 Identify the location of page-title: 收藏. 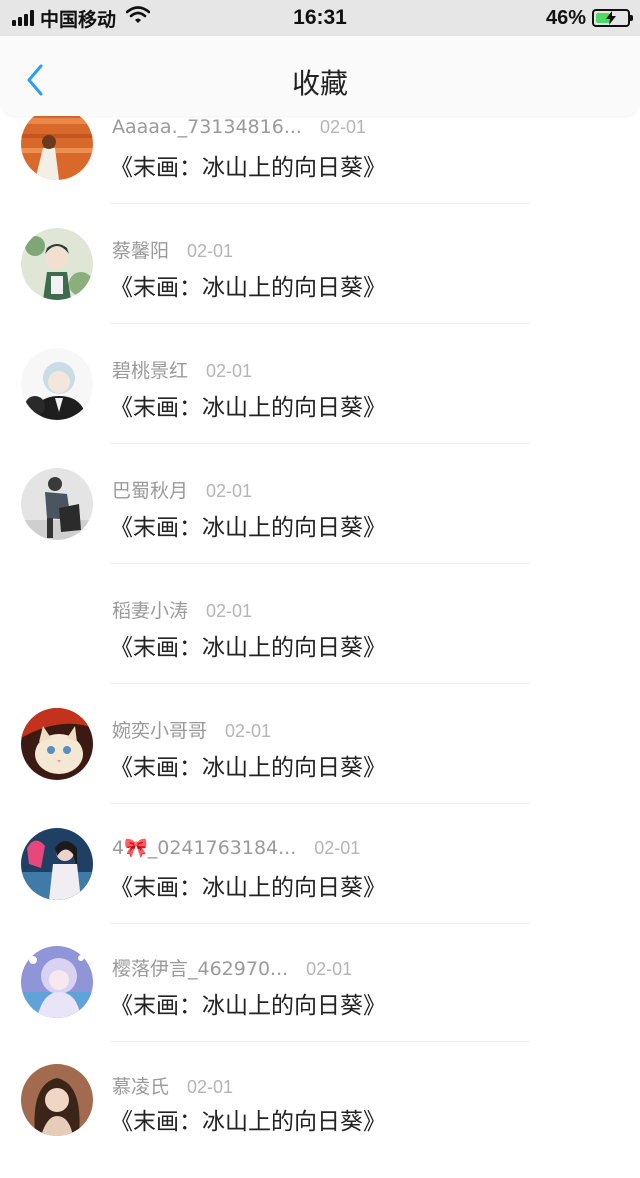
(319, 83).